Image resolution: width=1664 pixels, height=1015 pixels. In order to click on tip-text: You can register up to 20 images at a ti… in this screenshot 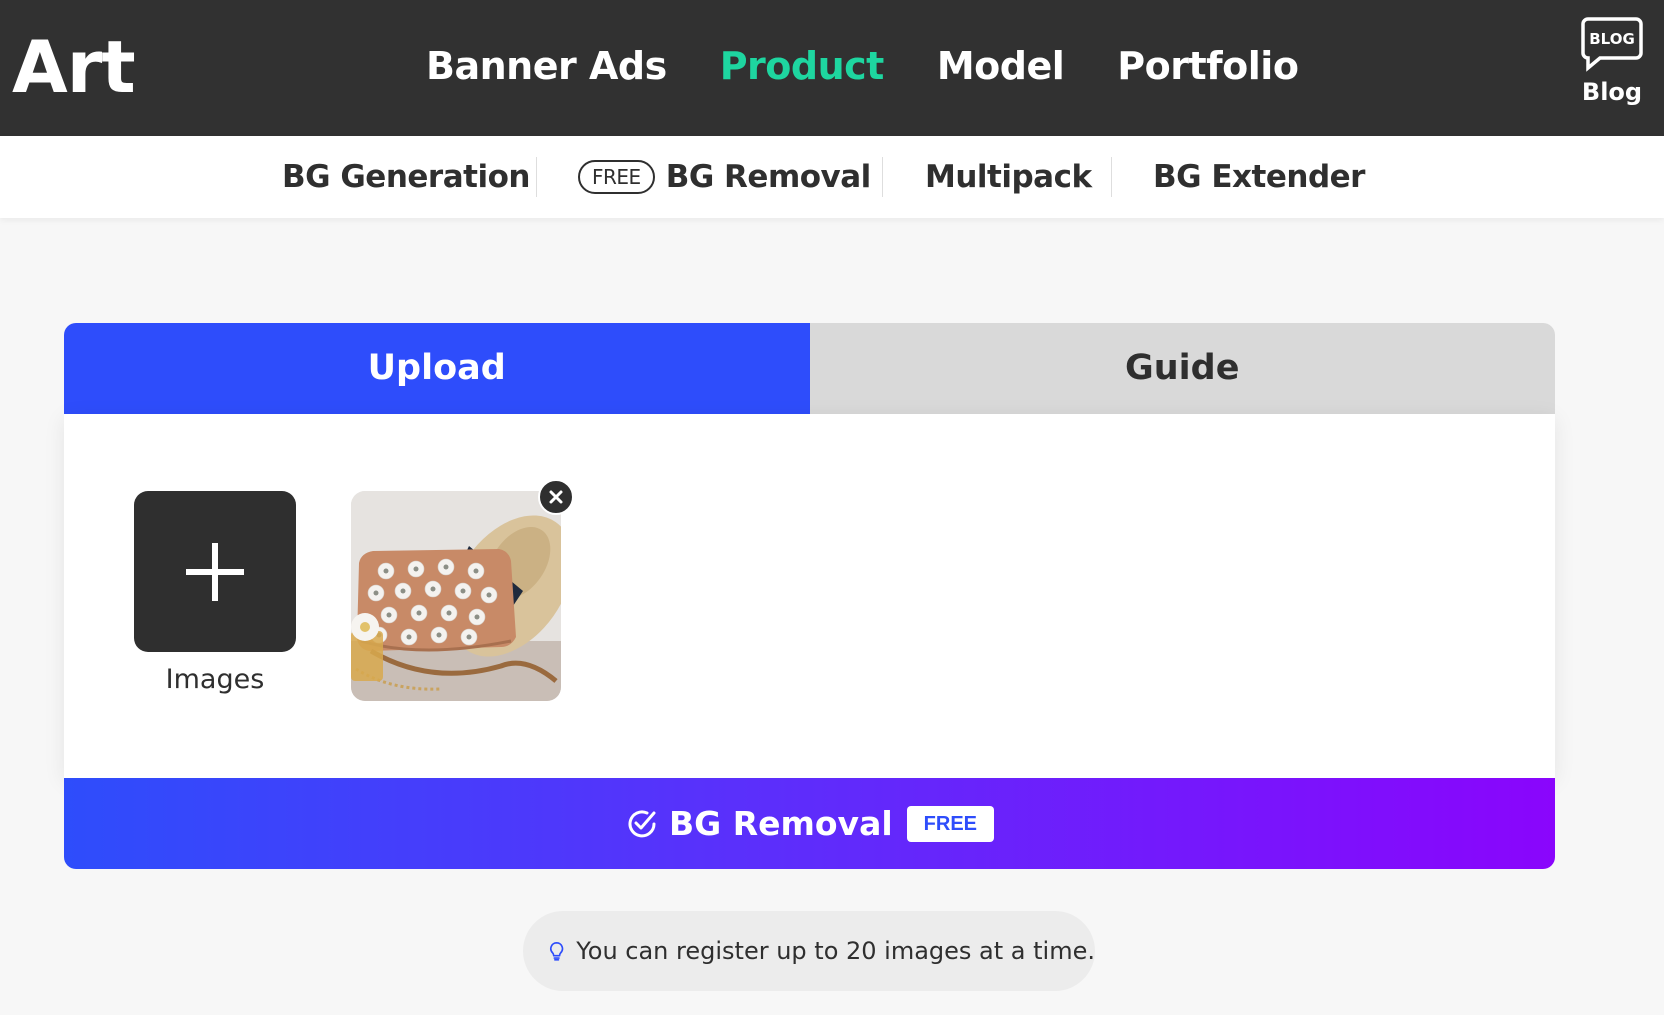, I will do `click(835, 951)`.